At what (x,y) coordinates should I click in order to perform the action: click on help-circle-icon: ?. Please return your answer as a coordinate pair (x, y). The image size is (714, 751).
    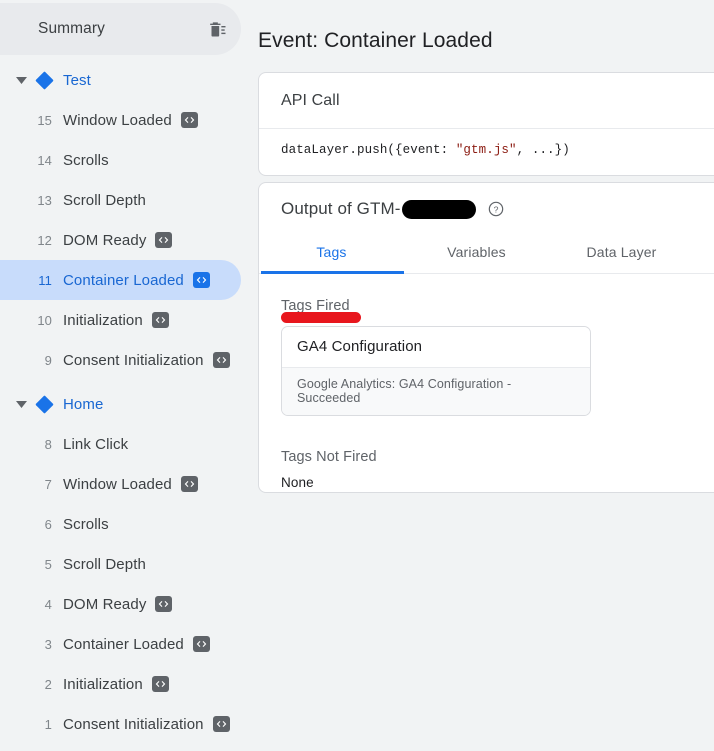
    Looking at the image, I should click on (490, 209).